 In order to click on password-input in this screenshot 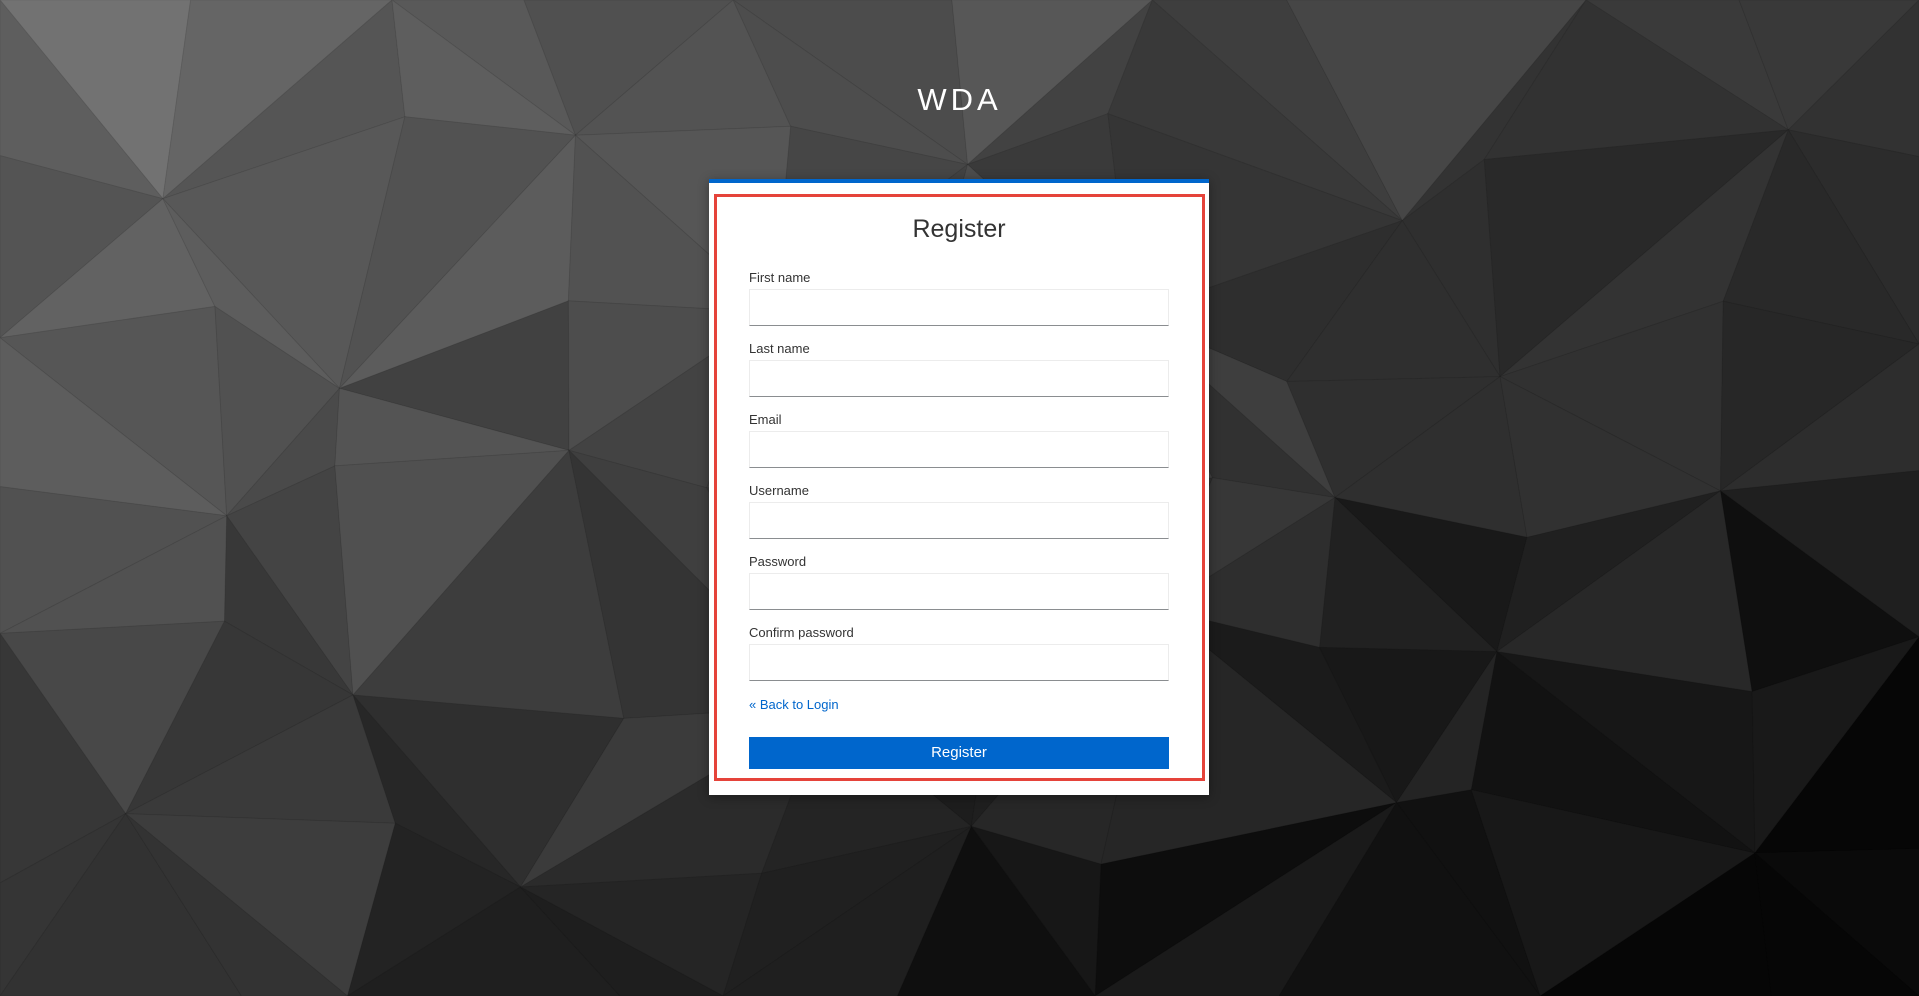, I will do `click(959, 591)`.